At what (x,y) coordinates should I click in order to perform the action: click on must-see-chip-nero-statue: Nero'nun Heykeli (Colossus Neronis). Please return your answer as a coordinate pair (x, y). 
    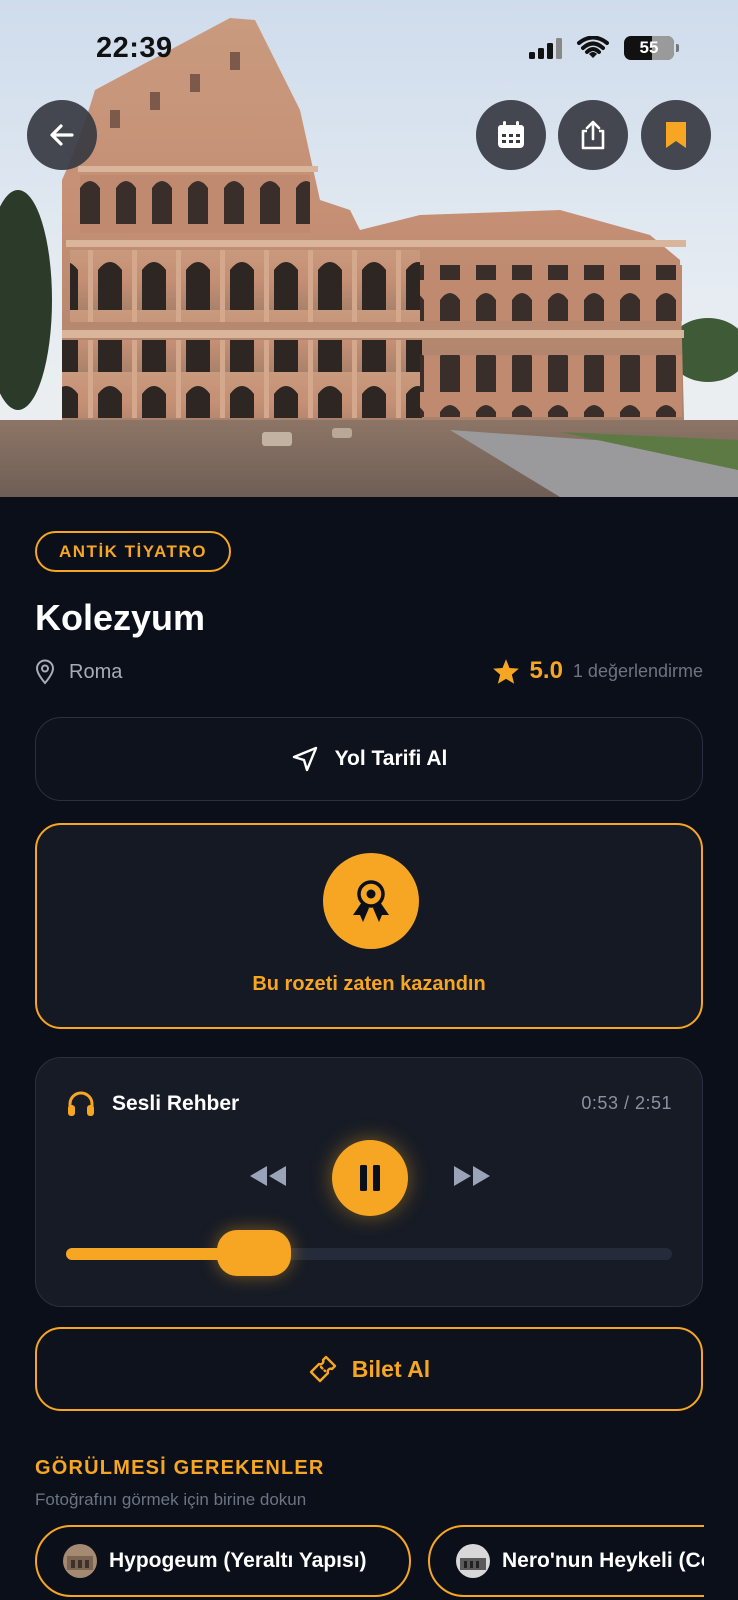
    Looking at the image, I should click on (566, 1561).